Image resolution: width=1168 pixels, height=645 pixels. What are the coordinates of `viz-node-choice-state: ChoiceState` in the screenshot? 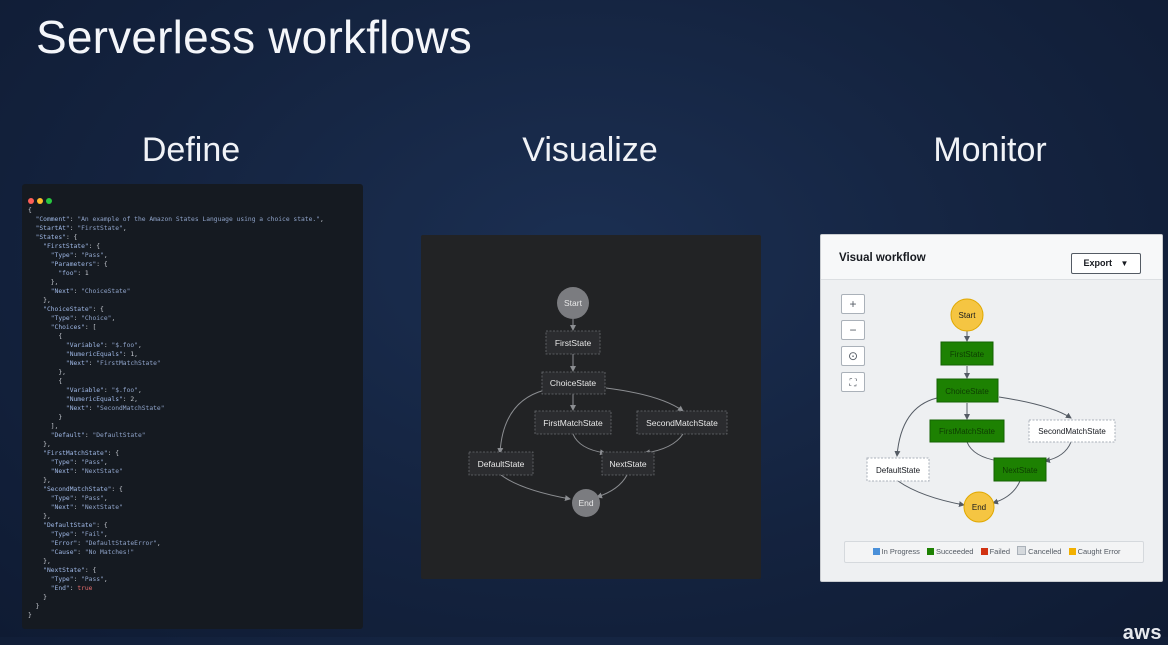 It's located at (573, 383).